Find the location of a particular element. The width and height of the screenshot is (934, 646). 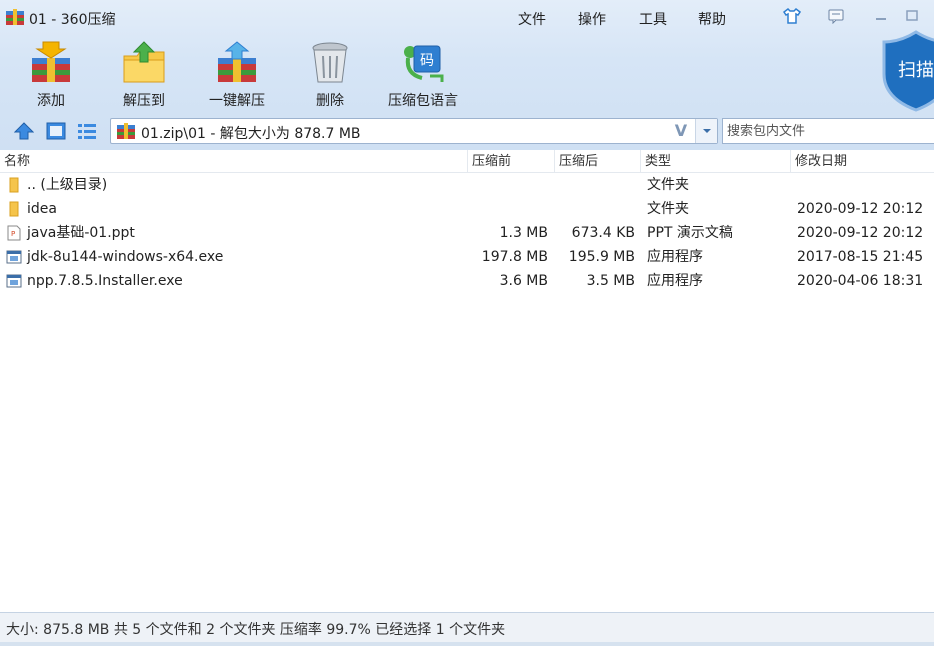

maximize-icon is located at coordinates (912, 15).